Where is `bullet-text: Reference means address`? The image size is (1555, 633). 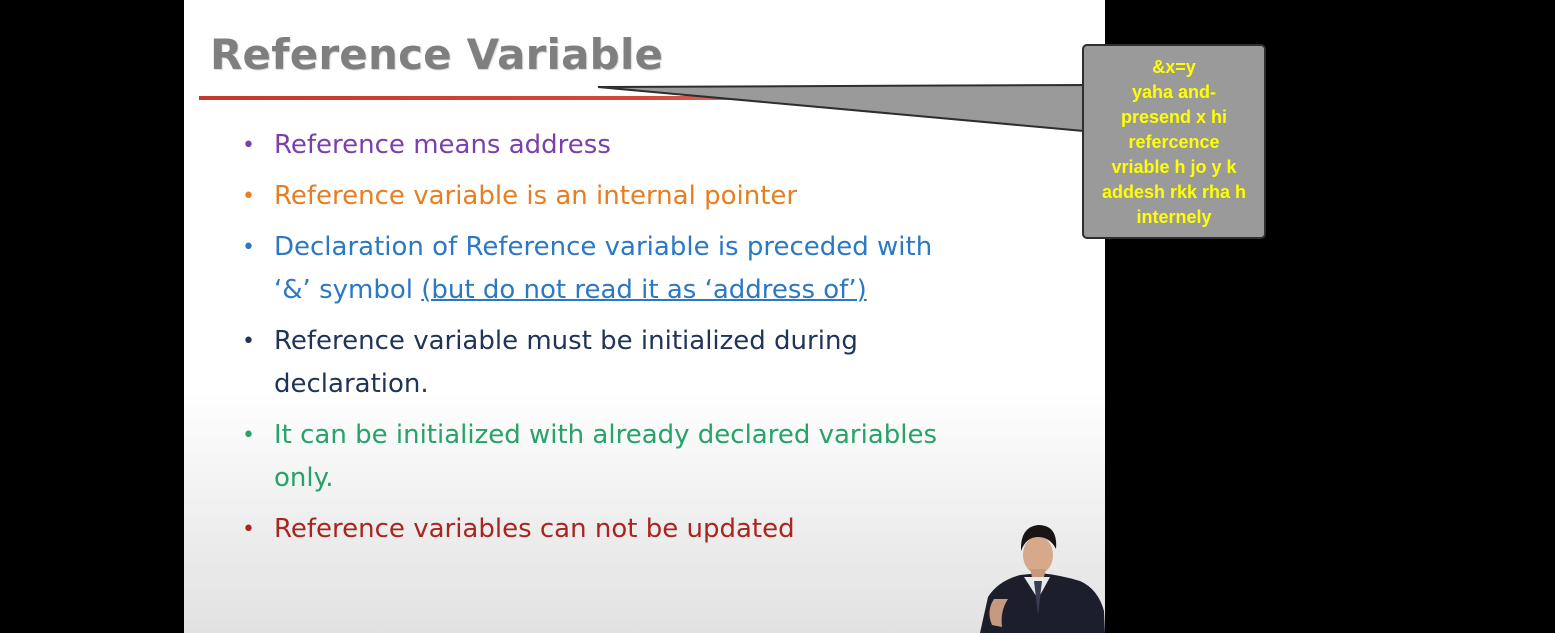
bullet-text: Reference means address is located at coordinates (442, 145).